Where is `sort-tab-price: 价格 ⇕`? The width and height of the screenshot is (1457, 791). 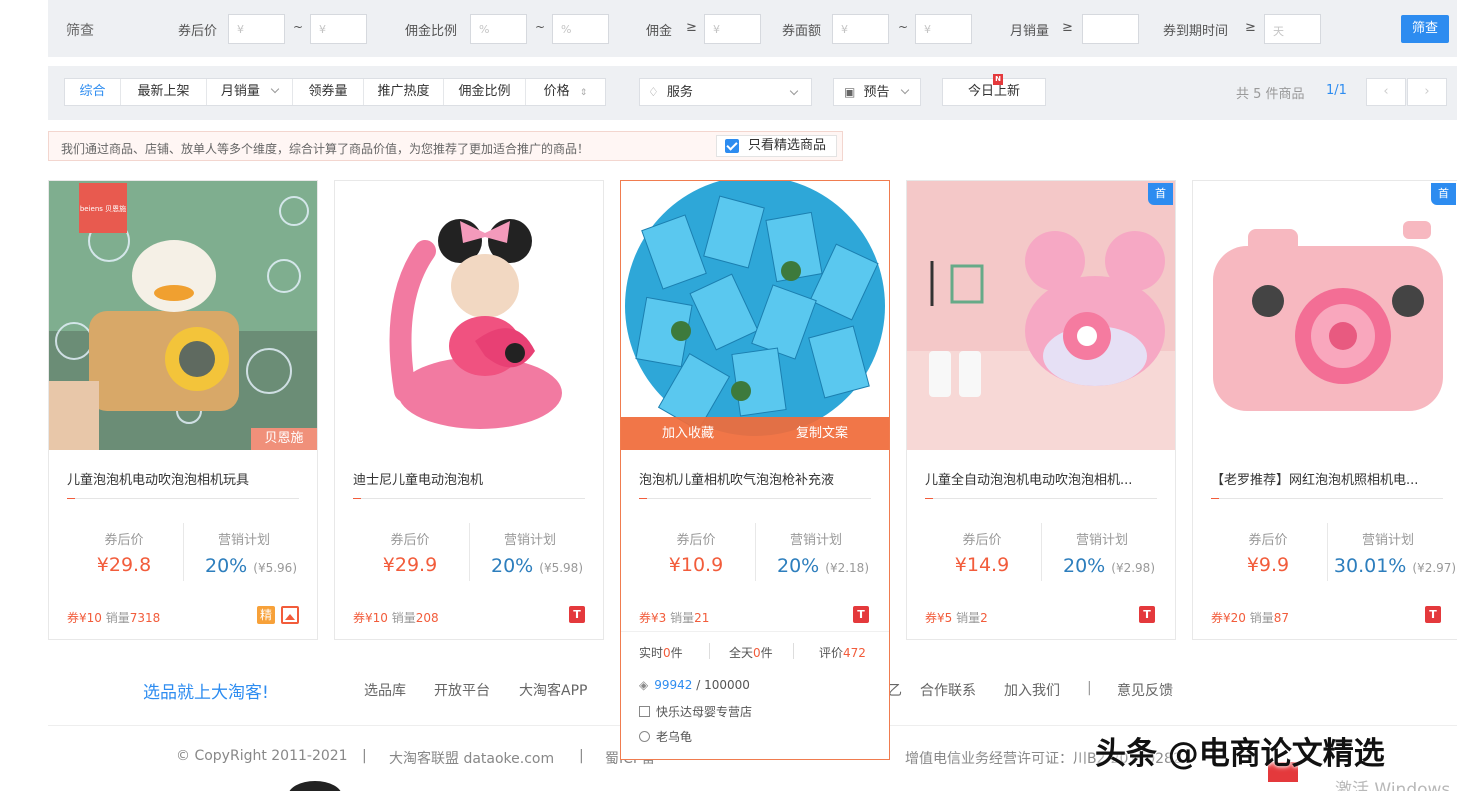 sort-tab-price: 价格 ⇕ is located at coordinates (565, 92).